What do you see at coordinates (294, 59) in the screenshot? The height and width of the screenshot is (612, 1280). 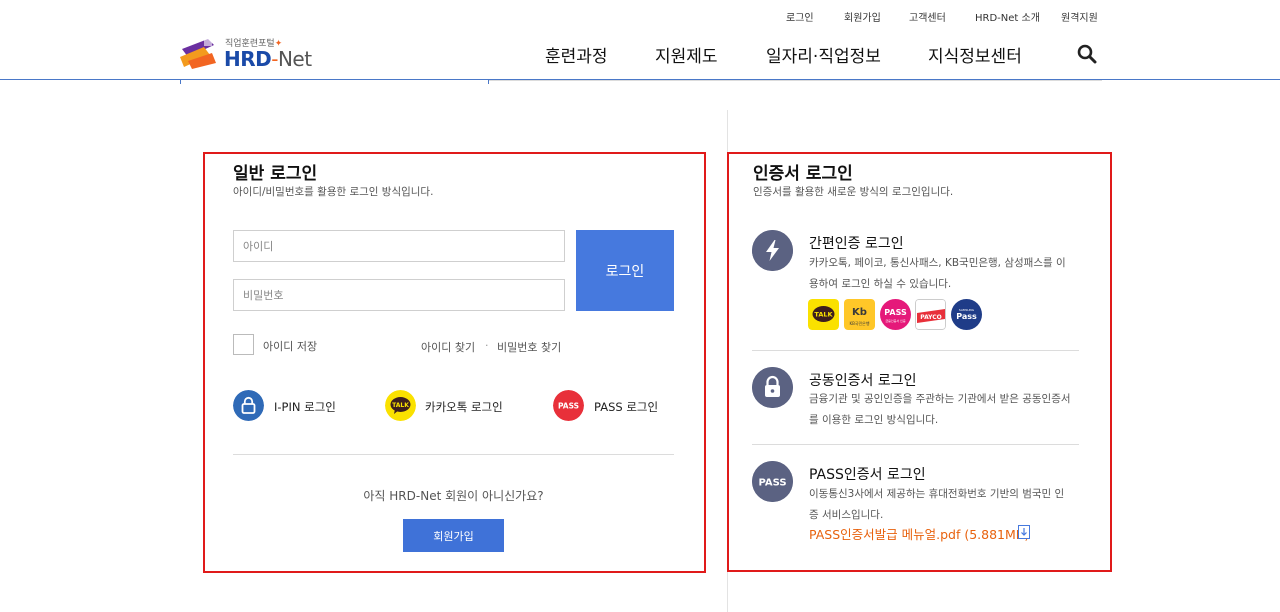 I see `logo-brand-net: Net` at bounding box center [294, 59].